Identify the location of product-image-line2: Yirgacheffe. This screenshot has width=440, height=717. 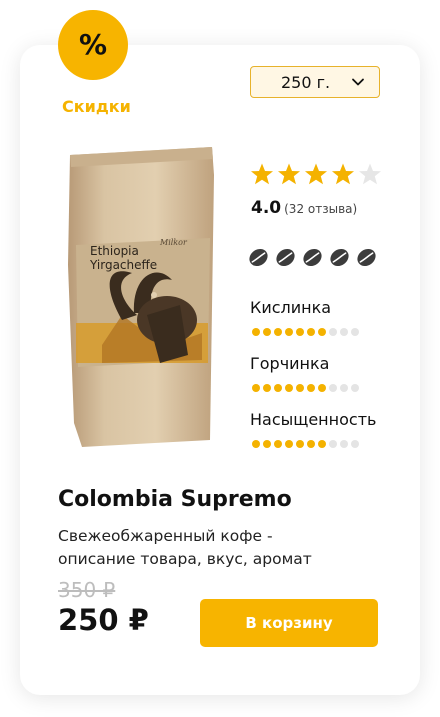
(123, 265).